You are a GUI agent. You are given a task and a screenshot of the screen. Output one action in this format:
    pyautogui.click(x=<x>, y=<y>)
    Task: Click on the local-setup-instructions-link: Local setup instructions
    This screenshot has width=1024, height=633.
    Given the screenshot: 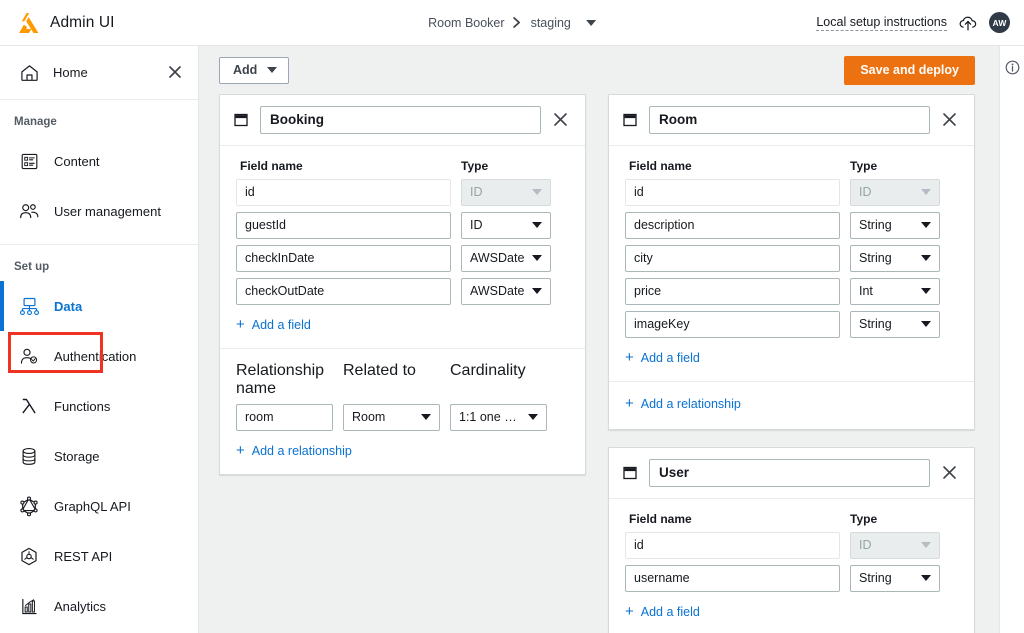 What is the action you would take?
    pyautogui.click(x=881, y=23)
    